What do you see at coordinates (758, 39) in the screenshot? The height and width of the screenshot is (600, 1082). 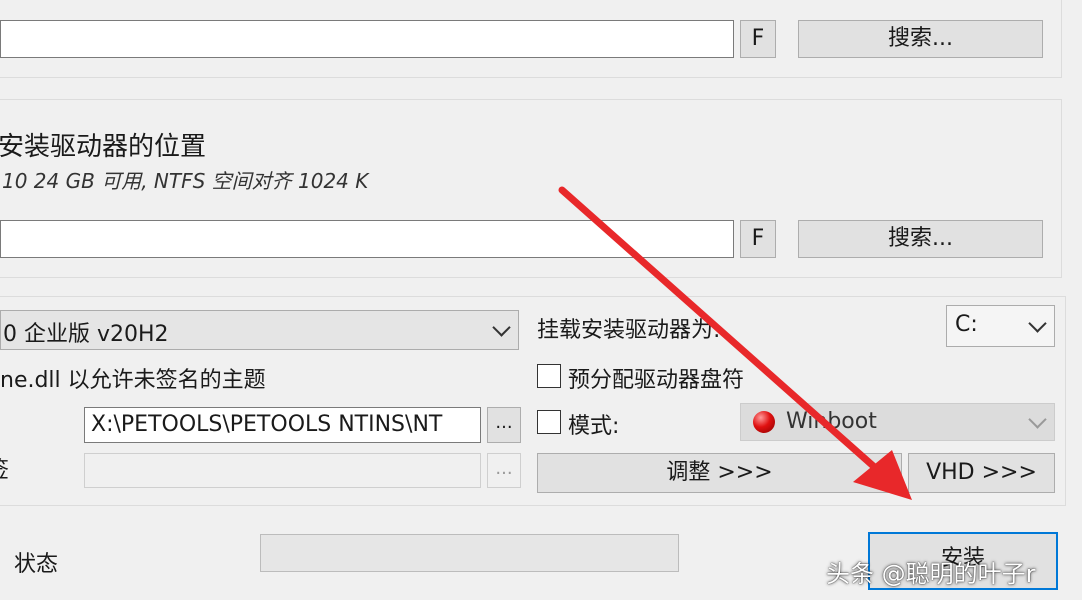 I see `source-f-button: F` at bounding box center [758, 39].